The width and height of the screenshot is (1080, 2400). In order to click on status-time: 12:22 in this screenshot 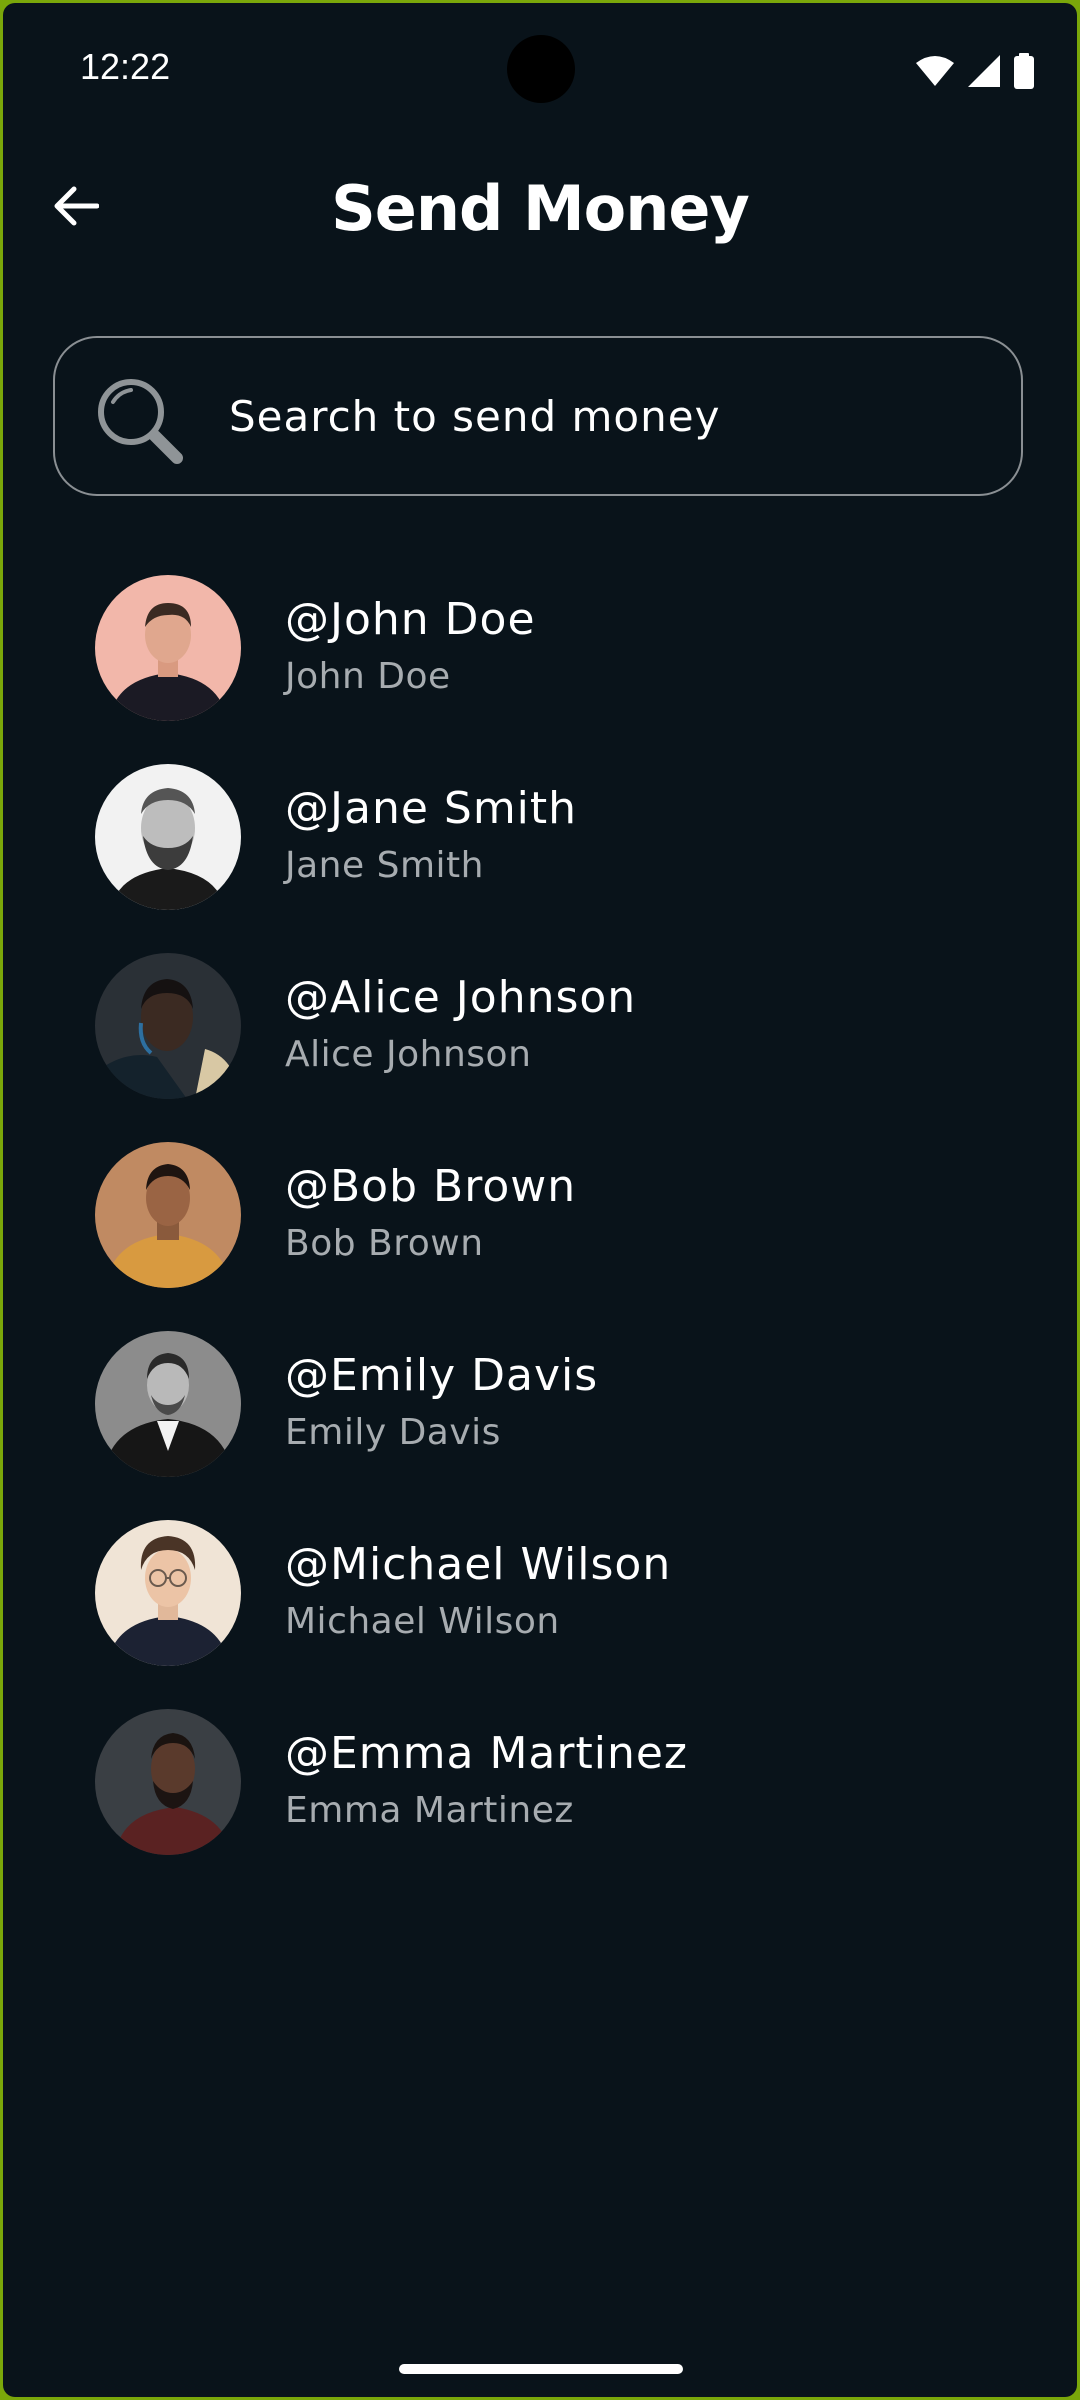, I will do `click(125, 66)`.